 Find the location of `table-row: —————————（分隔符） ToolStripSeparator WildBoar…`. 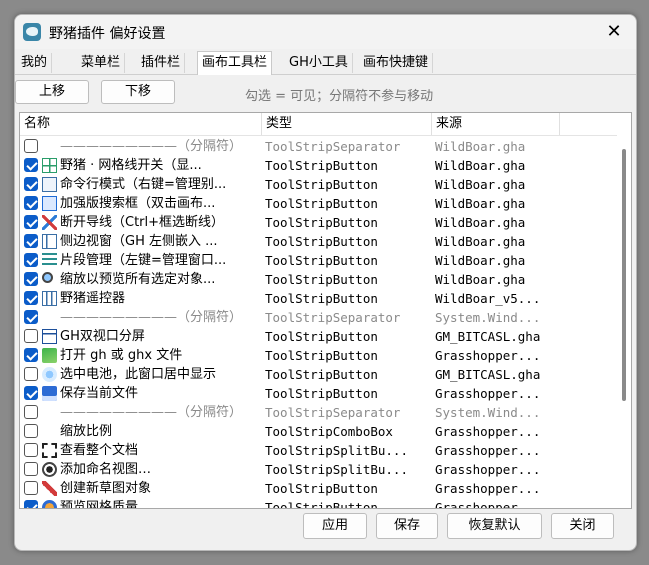

table-row: —————————（分隔符） ToolStripSeparator WildBoar… is located at coordinates (318, 146).